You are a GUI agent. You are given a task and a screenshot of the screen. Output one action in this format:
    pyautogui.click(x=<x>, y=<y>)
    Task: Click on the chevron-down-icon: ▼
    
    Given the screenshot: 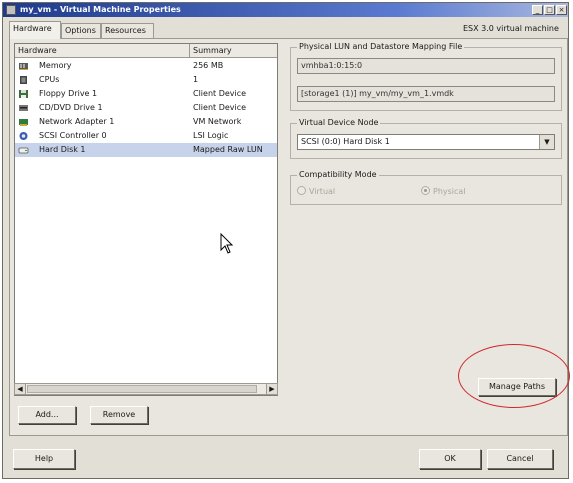 What is the action you would take?
    pyautogui.click(x=546, y=142)
    